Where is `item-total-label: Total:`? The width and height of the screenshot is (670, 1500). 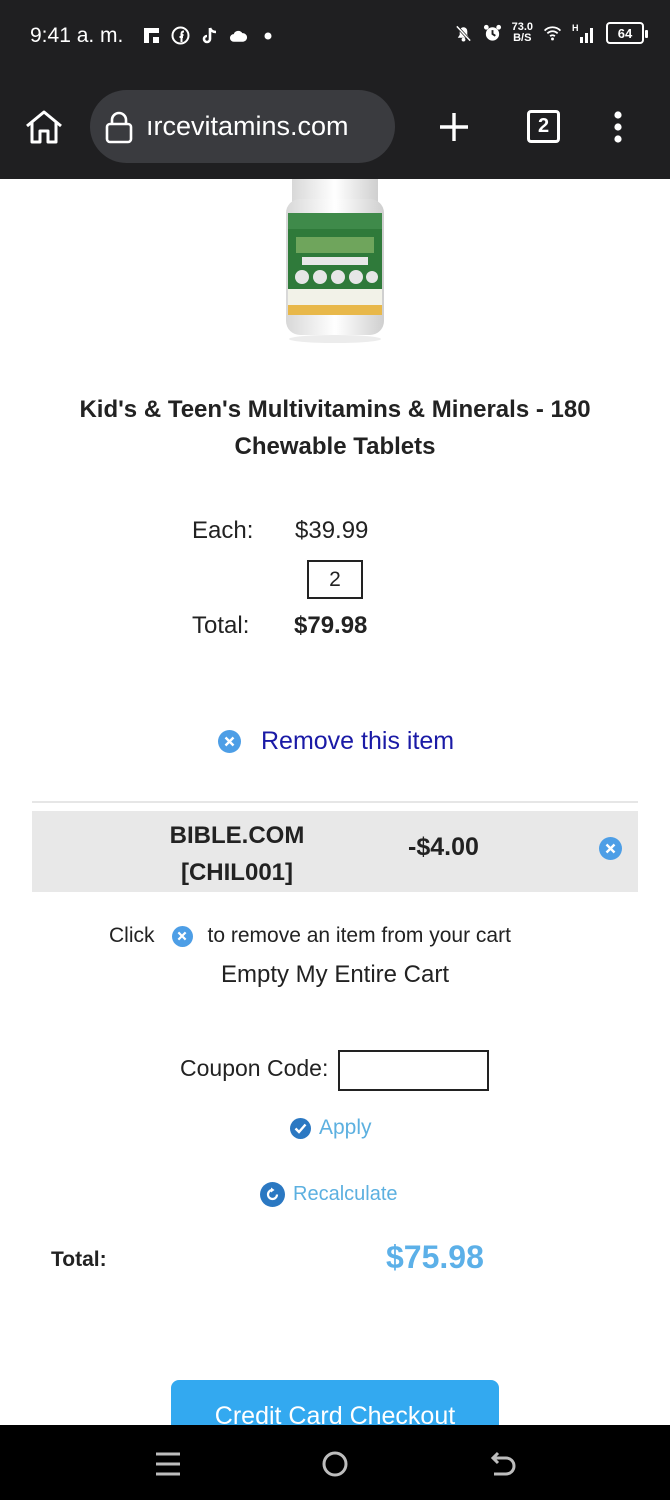
item-total-label: Total: is located at coordinates (221, 625).